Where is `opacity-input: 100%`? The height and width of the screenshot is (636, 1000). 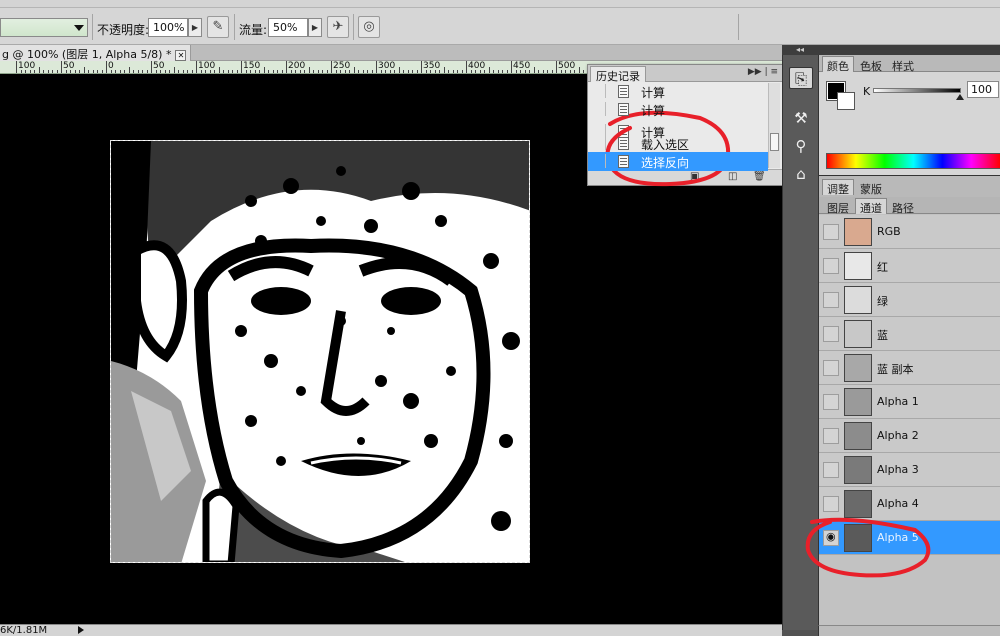
opacity-input: 100% is located at coordinates (168, 27).